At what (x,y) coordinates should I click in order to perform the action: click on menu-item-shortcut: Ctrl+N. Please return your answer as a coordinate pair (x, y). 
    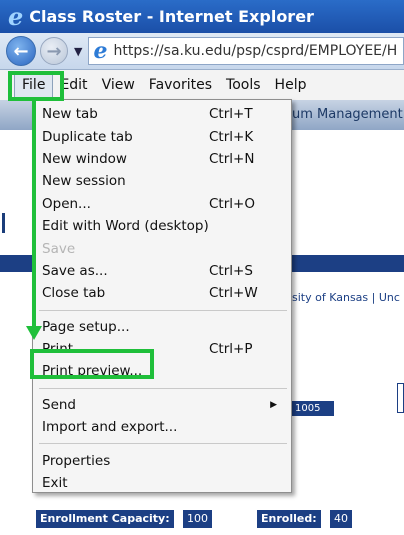
    Looking at the image, I should click on (232, 158).